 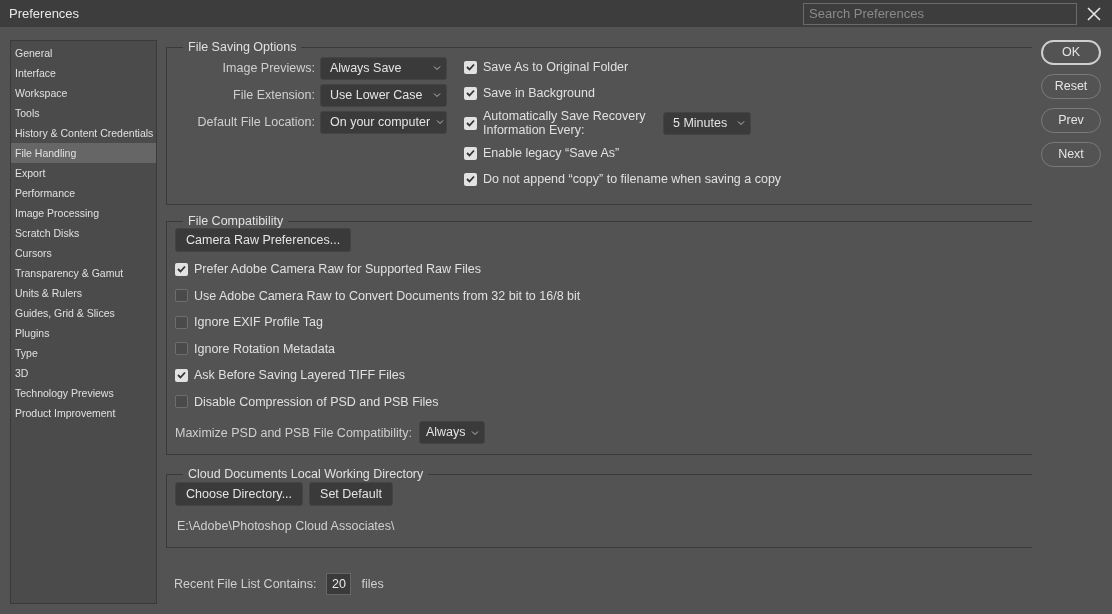 I want to click on sidebar-item: 3D, so click(x=83, y=373).